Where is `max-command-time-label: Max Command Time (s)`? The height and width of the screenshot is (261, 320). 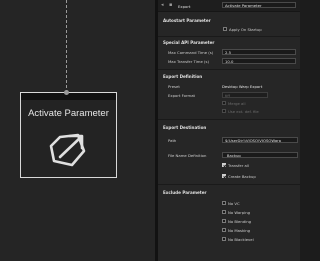 max-command-time-label: Max Command Time (s) is located at coordinates (191, 52).